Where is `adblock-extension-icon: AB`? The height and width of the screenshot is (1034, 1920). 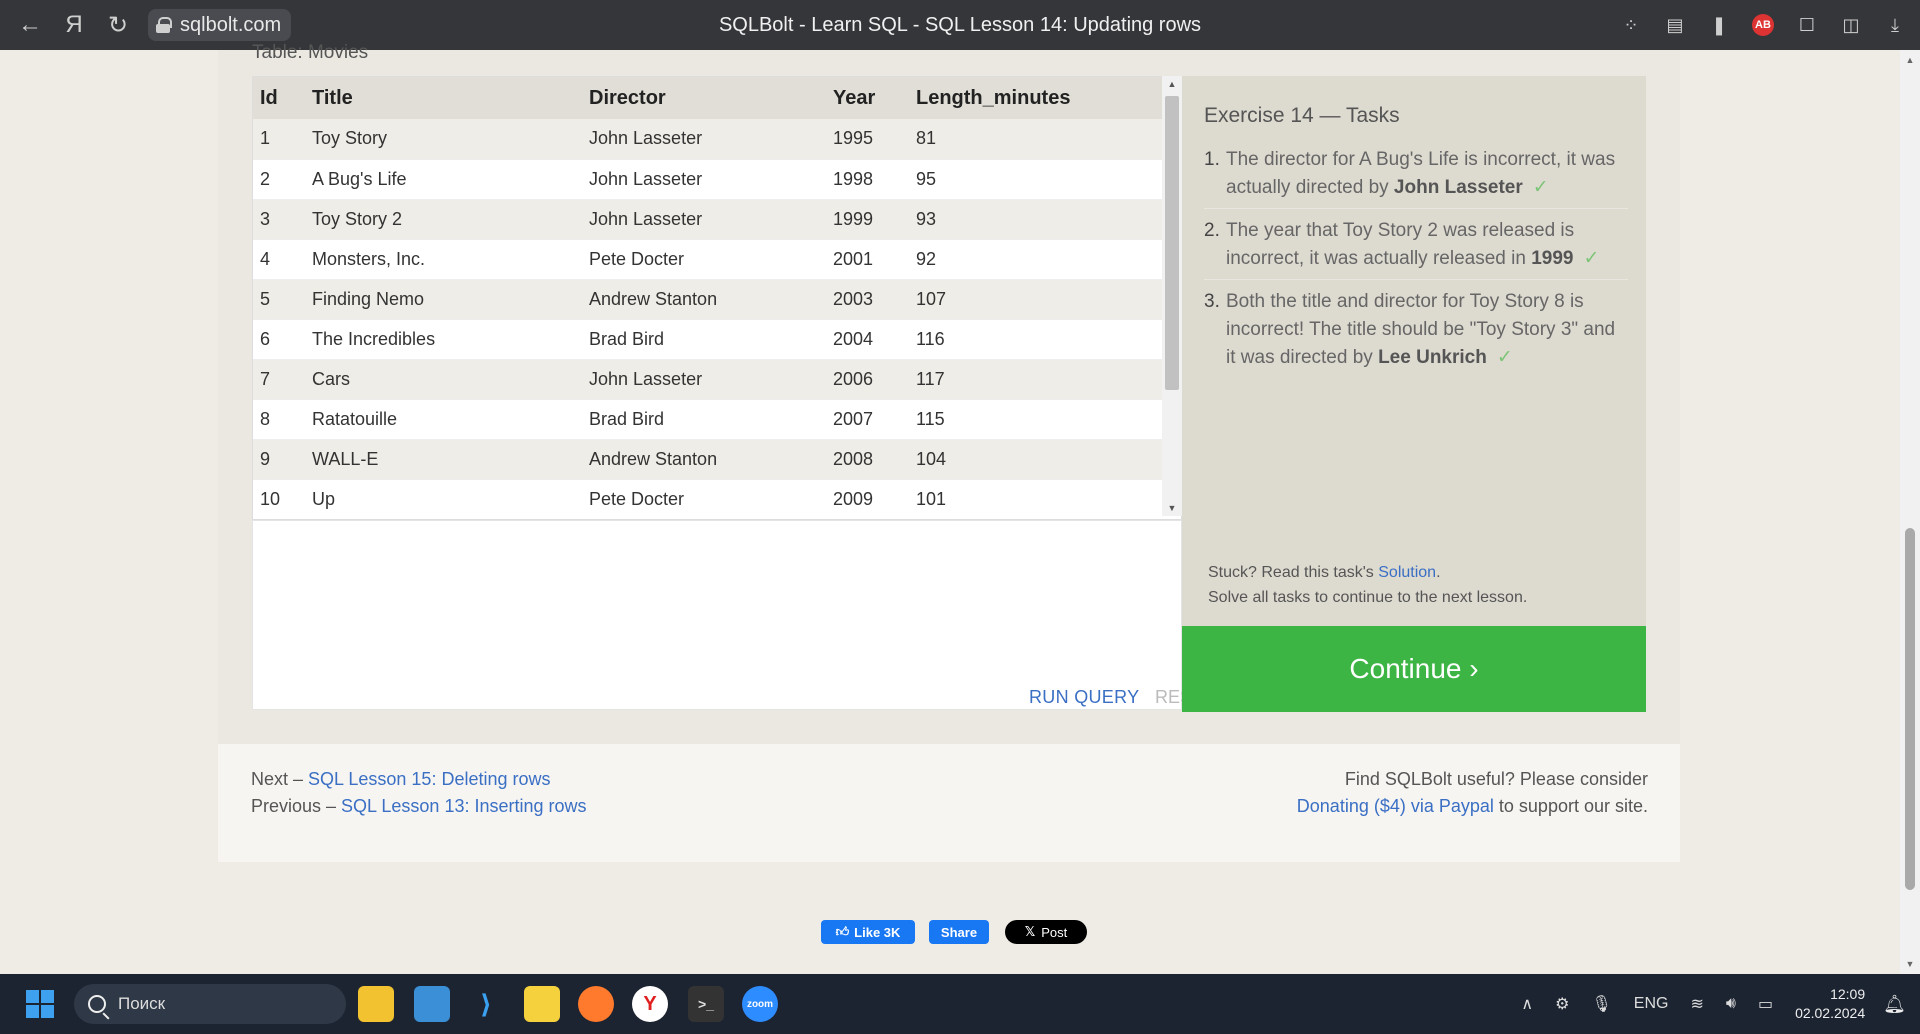 adblock-extension-icon: AB is located at coordinates (1763, 25).